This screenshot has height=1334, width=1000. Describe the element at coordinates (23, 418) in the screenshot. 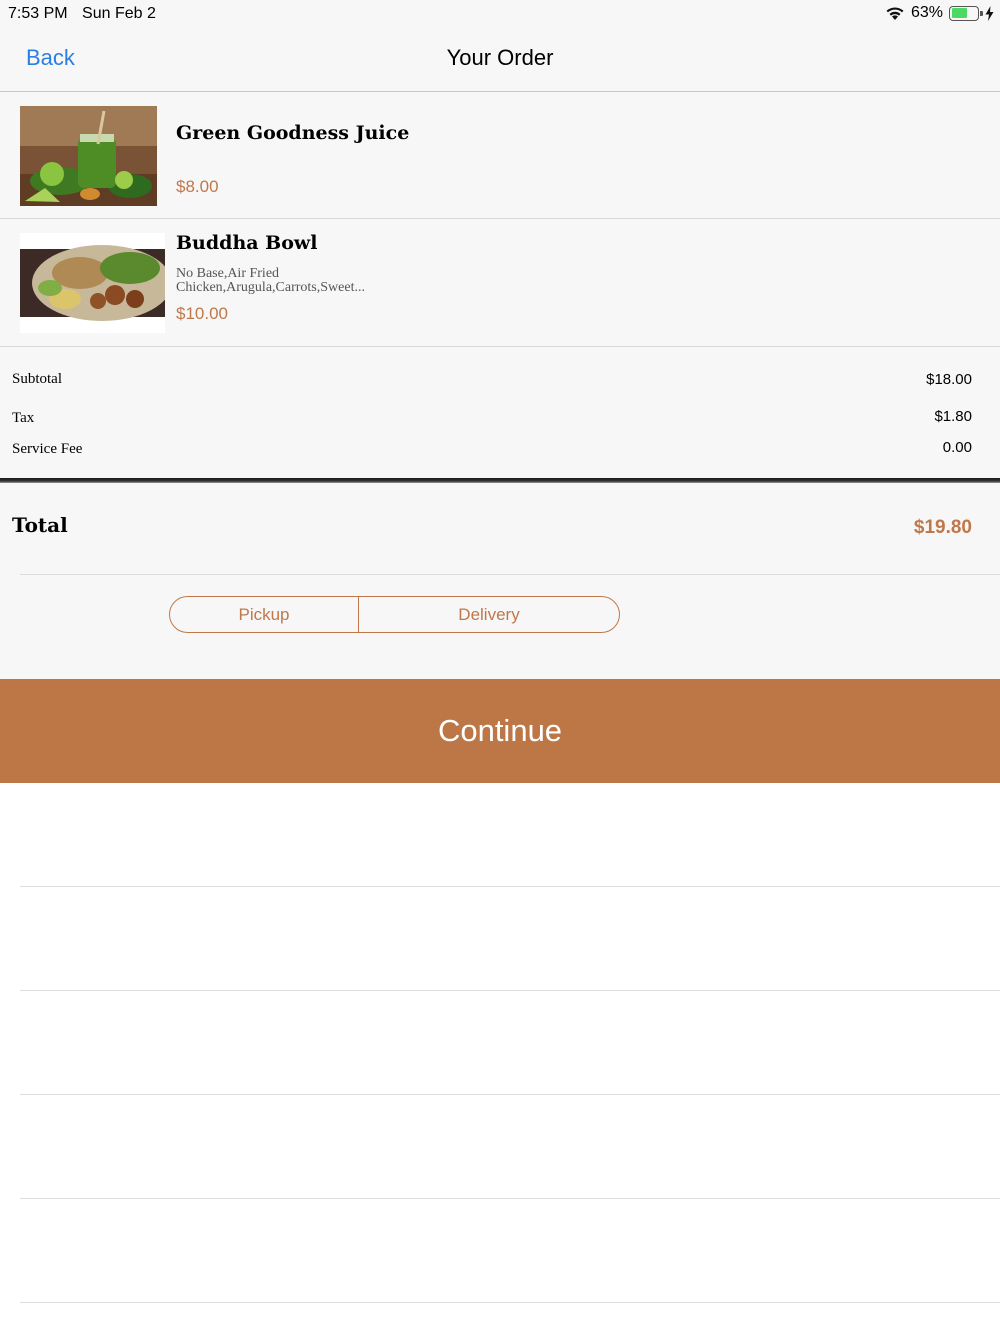

I see `tax-label: Tax` at that location.